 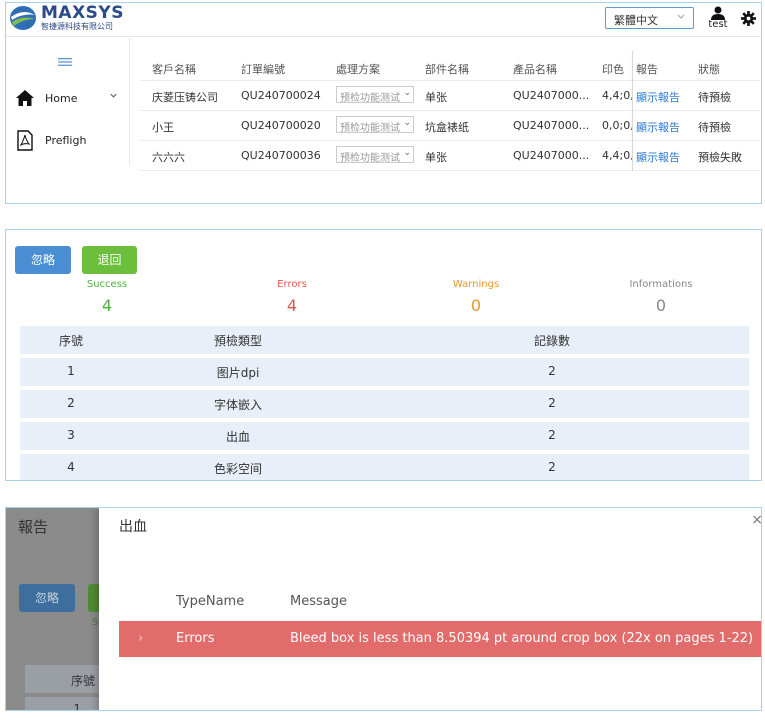 I want to click on stat-success: Success 4, so click(x=107, y=297).